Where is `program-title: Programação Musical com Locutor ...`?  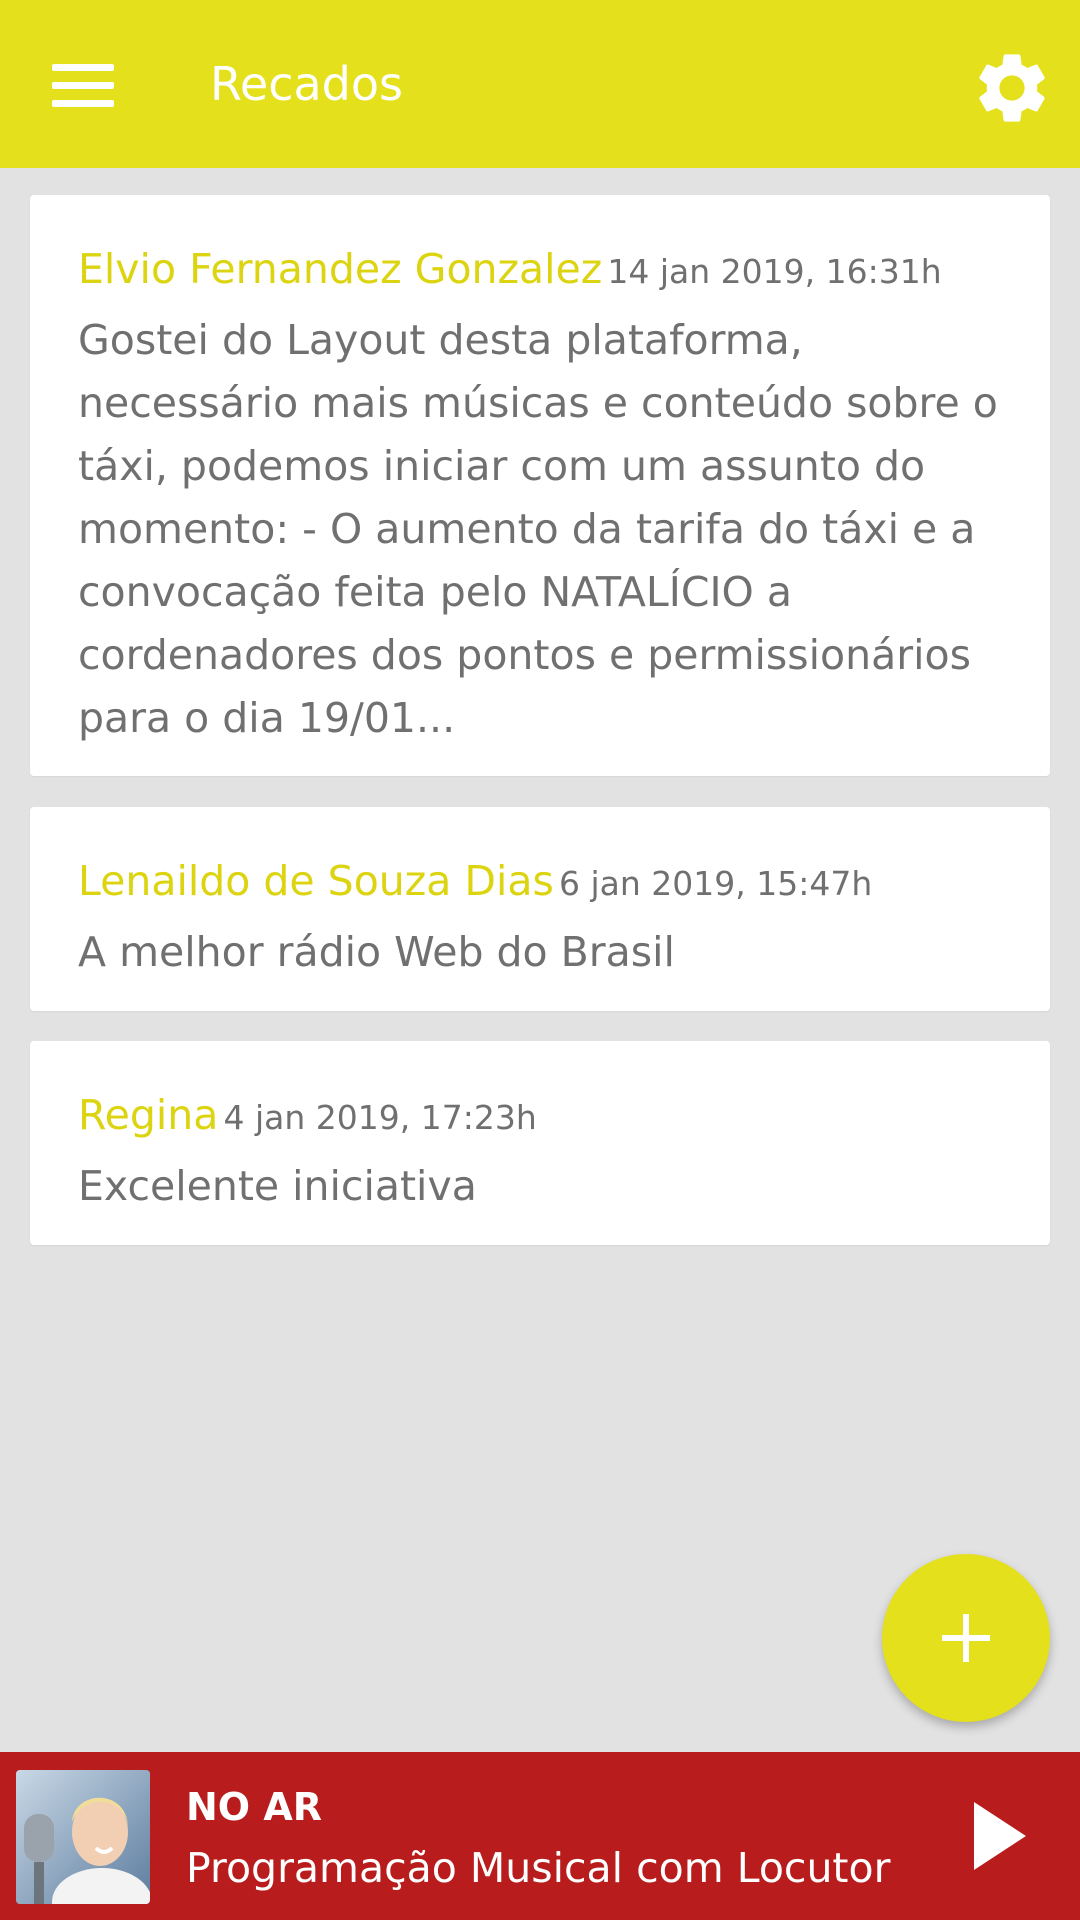 program-title: Programação Musical com Locutor ... is located at coordinates (546, 1868).